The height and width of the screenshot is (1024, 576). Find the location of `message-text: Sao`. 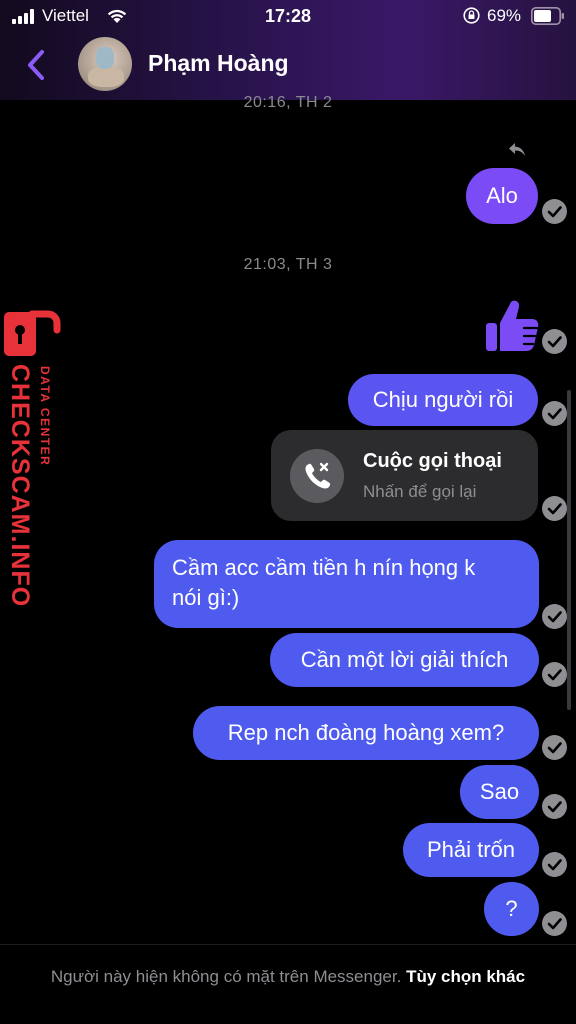

message-text: Sao is located at coordinates (499, 791).